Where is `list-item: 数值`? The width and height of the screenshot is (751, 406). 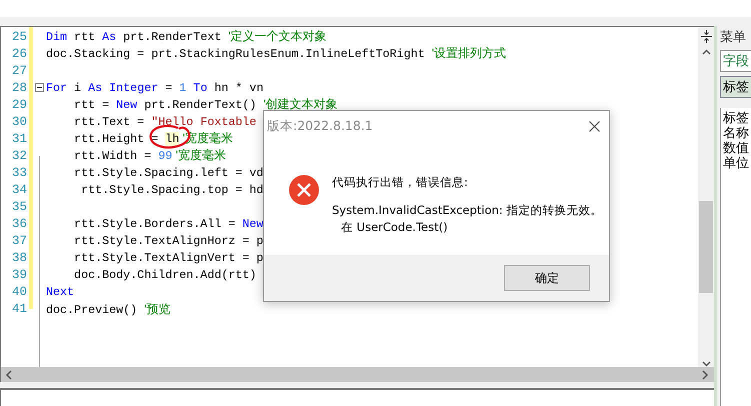 list-item: 数值 is located at coordinates (736, 148).